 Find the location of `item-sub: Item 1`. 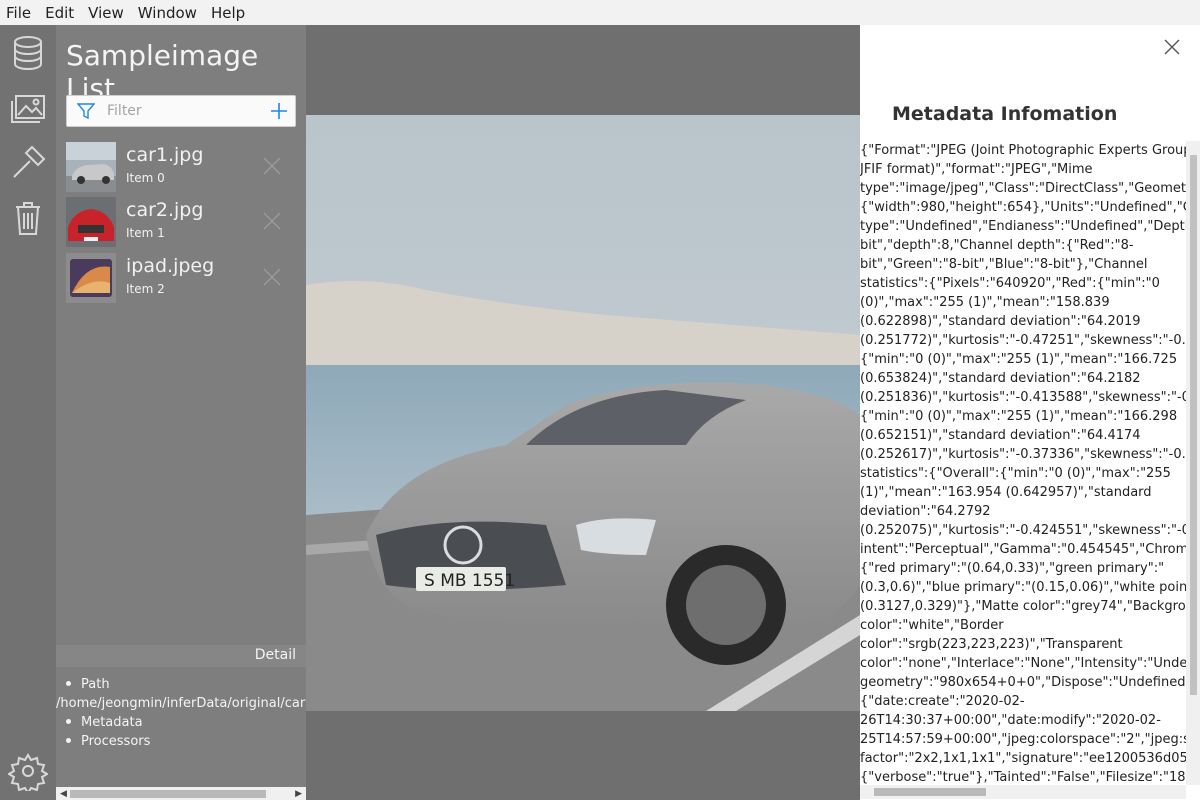

item-sub: Item 1 is located at coordinates (145, 233).